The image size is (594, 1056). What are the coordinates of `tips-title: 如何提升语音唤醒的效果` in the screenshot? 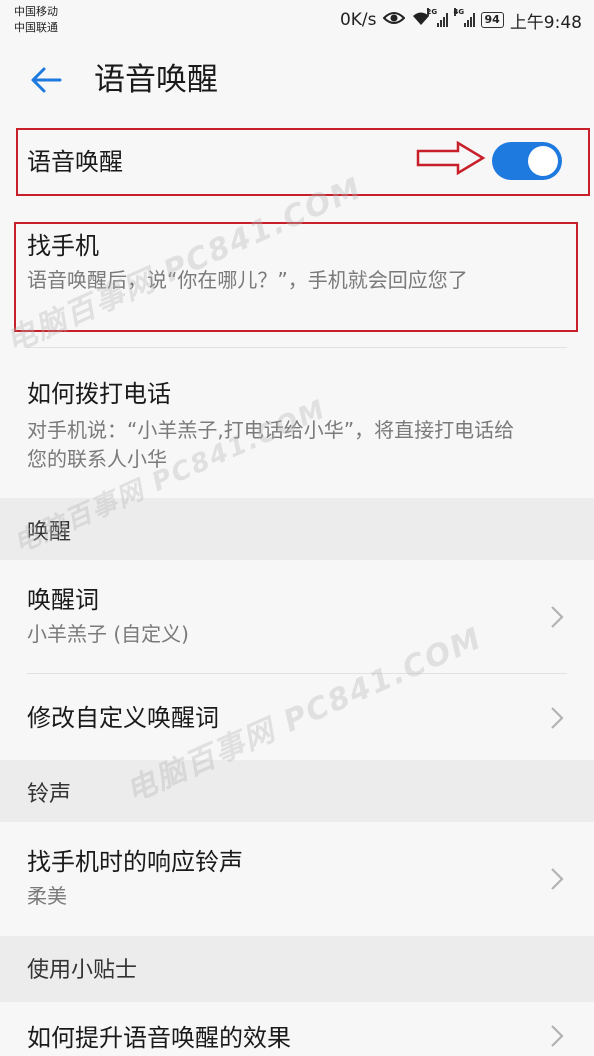 It's located at (159, 1038).